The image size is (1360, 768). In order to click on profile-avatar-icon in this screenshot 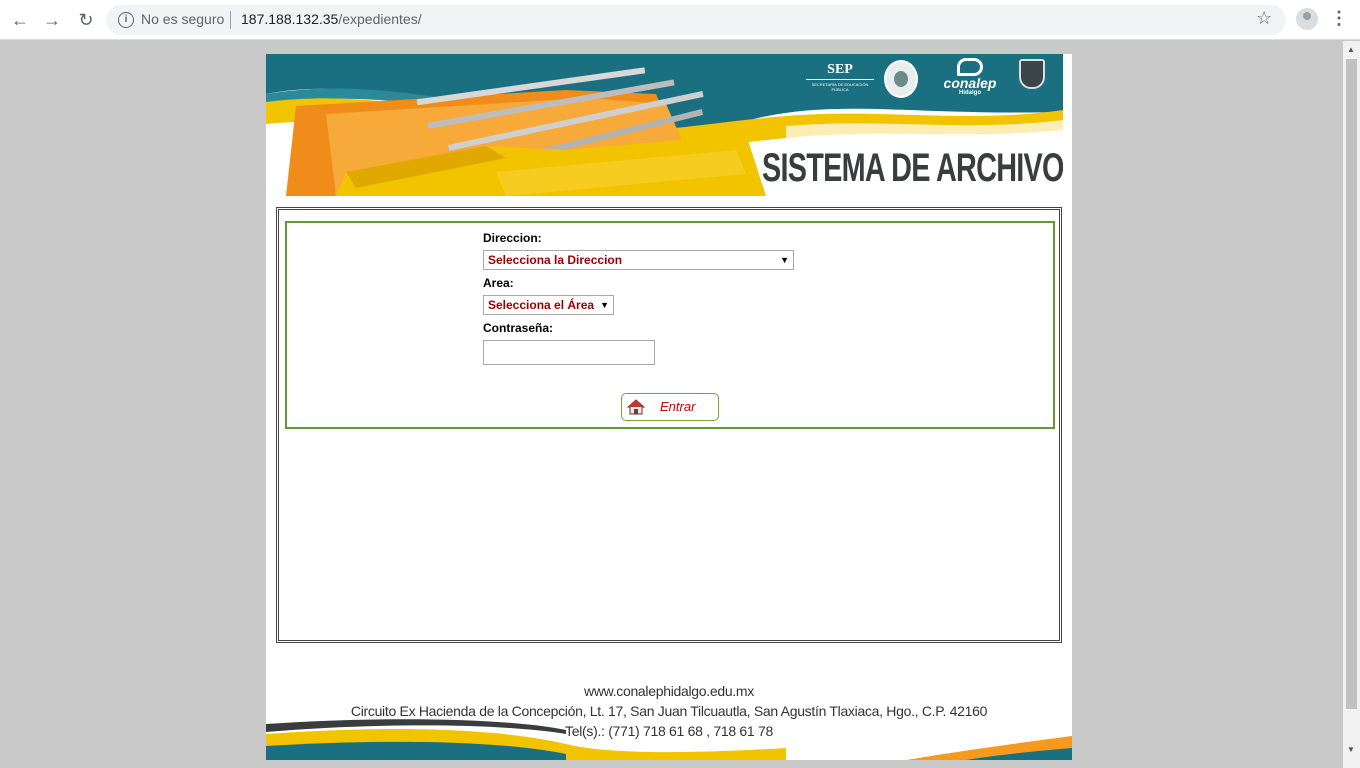, I will do `click(1307, 19)`.